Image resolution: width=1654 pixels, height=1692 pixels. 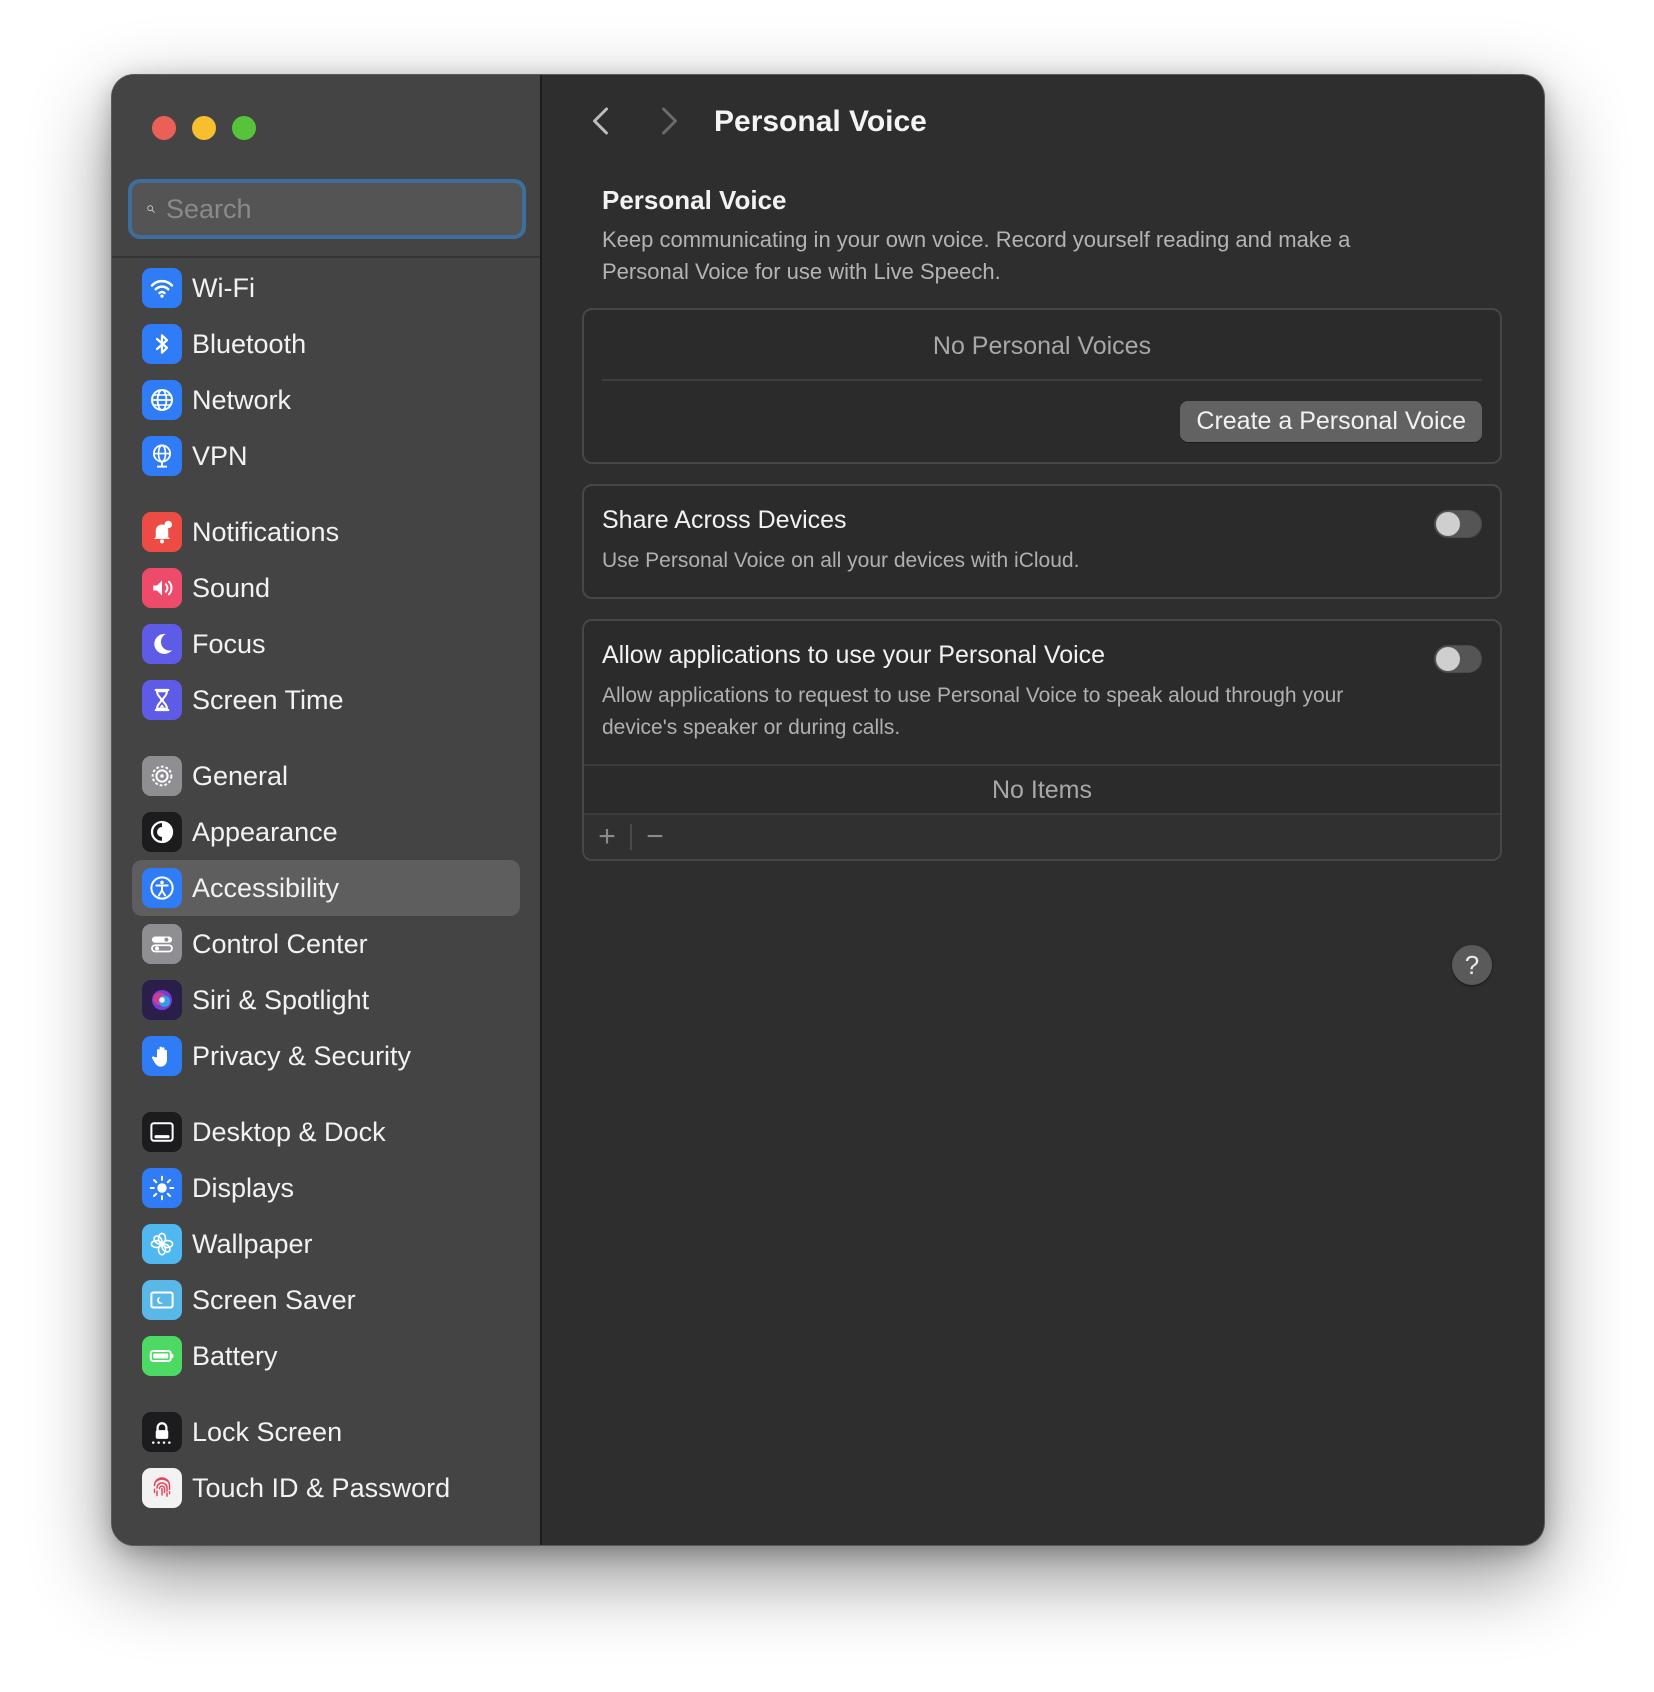 What do you see at coordinates (240, 775) in the screenshot?
I see `sidebar-item-label: General` at bounding box center [240, 775].